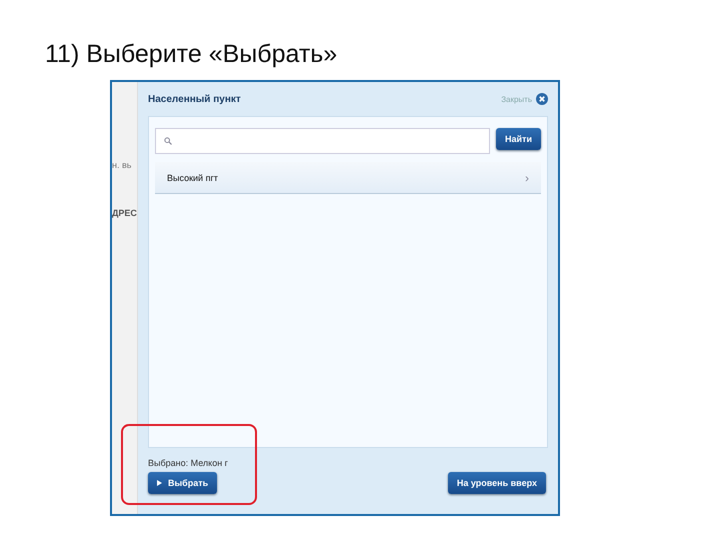 The height and width of the screenshot is (540, 720). I want to click on find-button: Найти, so click(518, 139).